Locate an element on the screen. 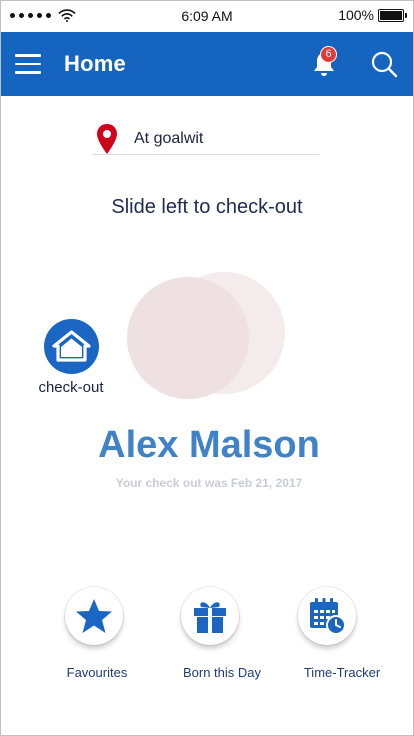  star-icon is located at coordinates (94, 616).